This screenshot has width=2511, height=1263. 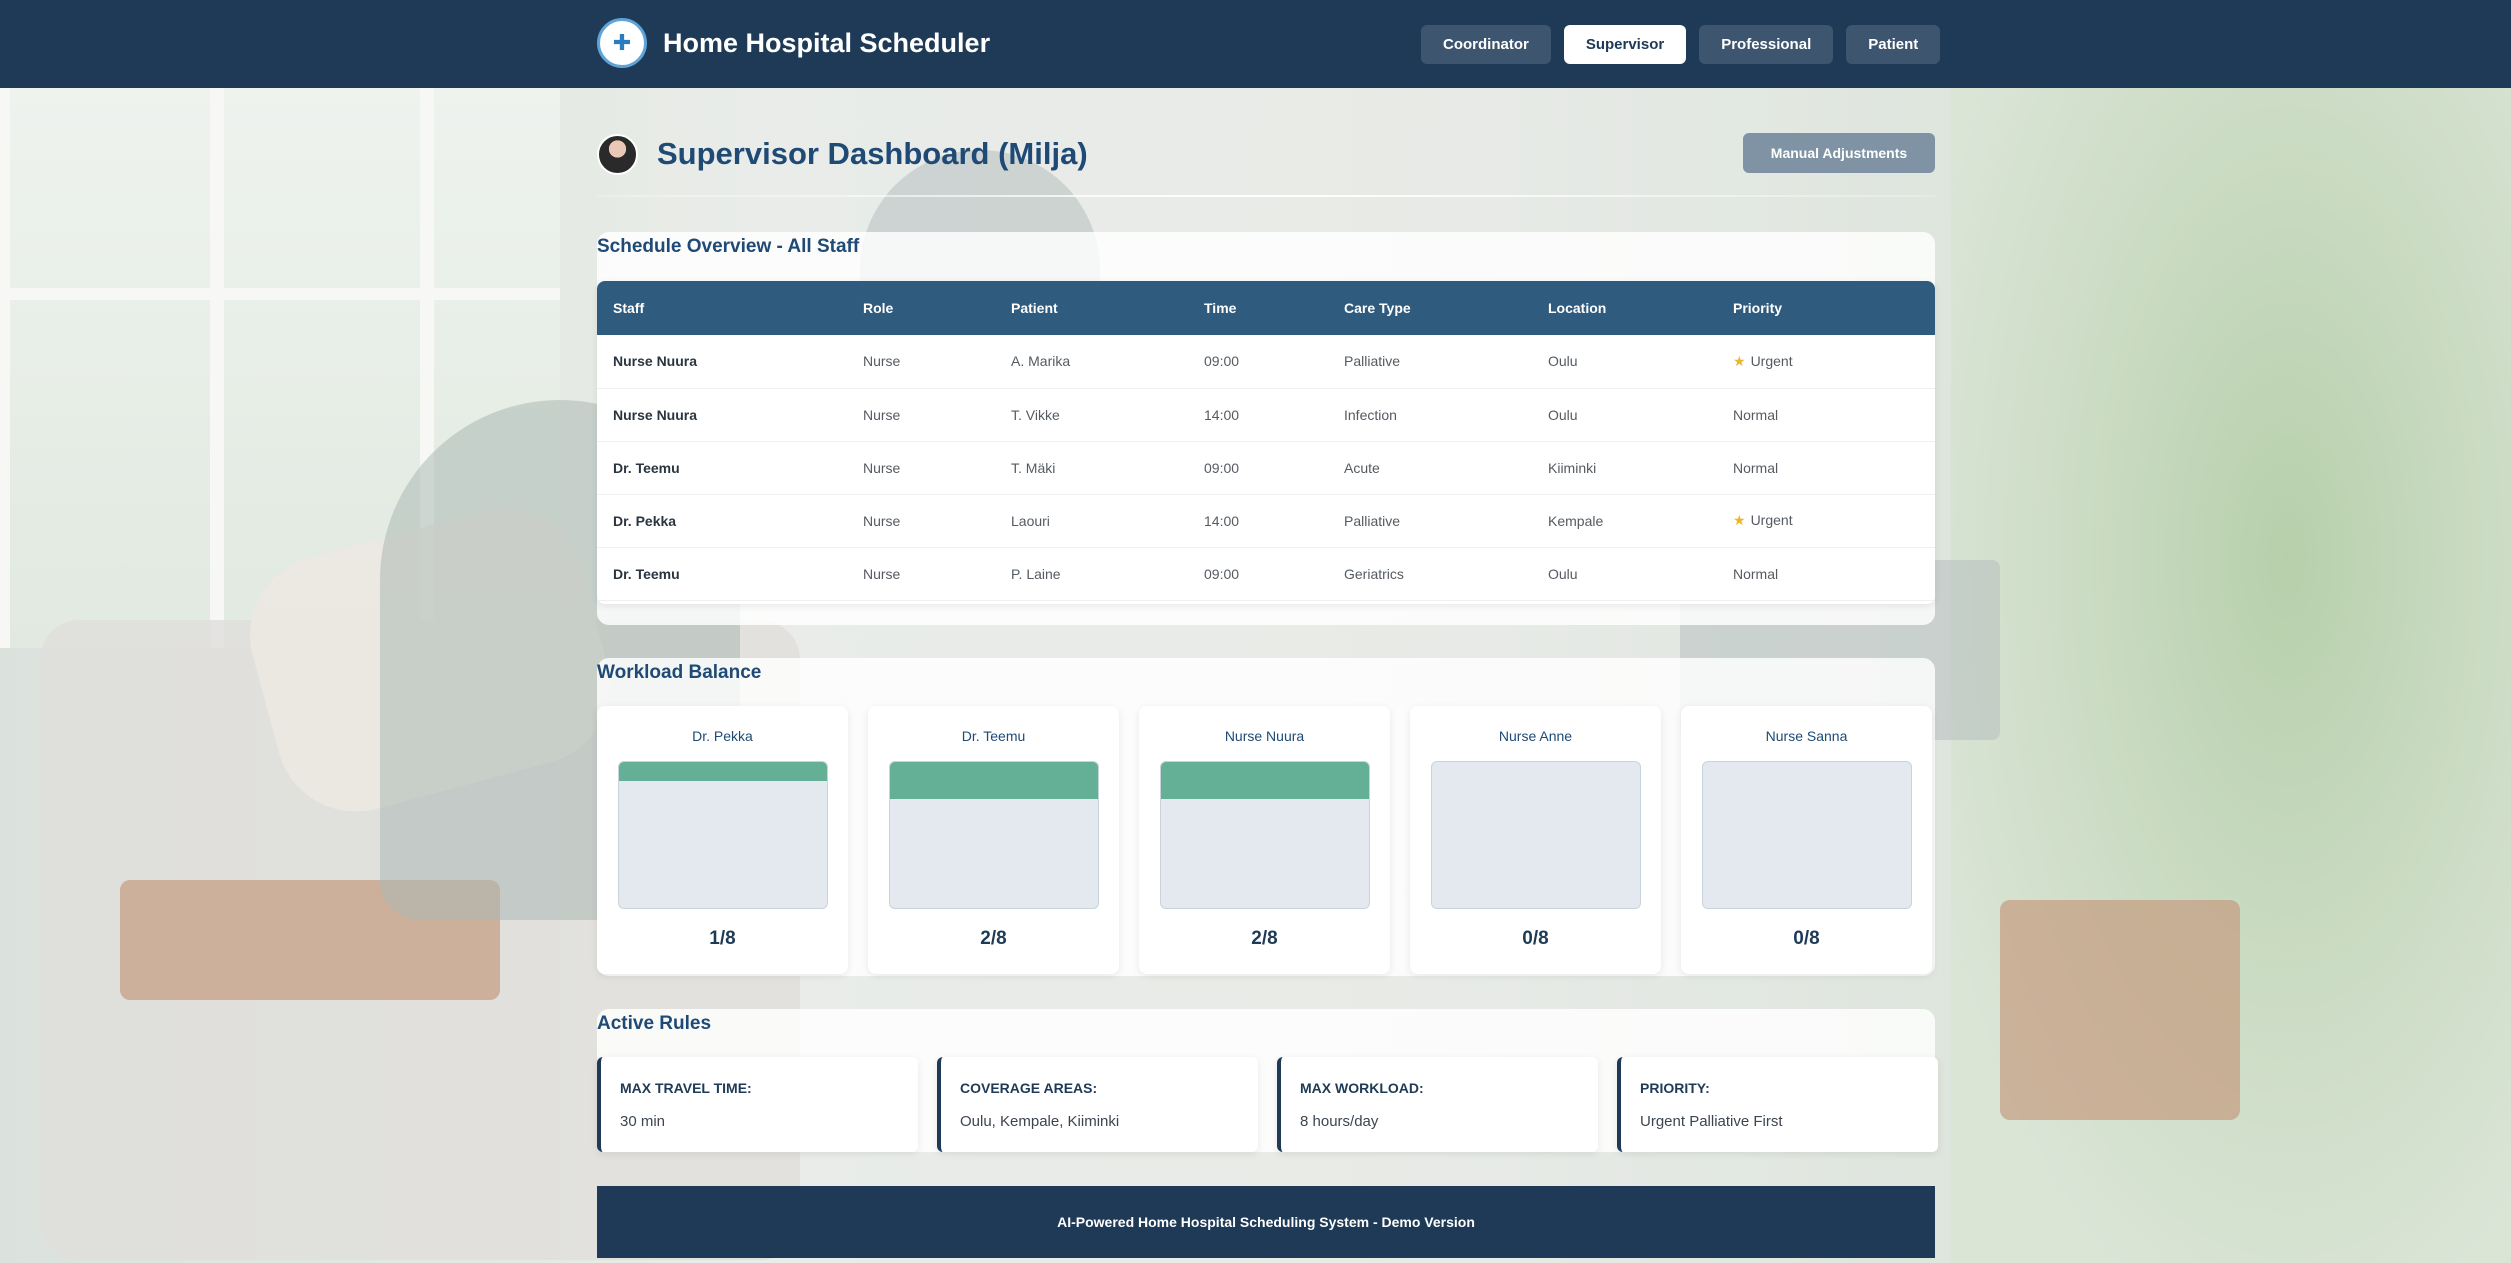 I want to click on col-priority: Priority, so click(x=1826, y=308).